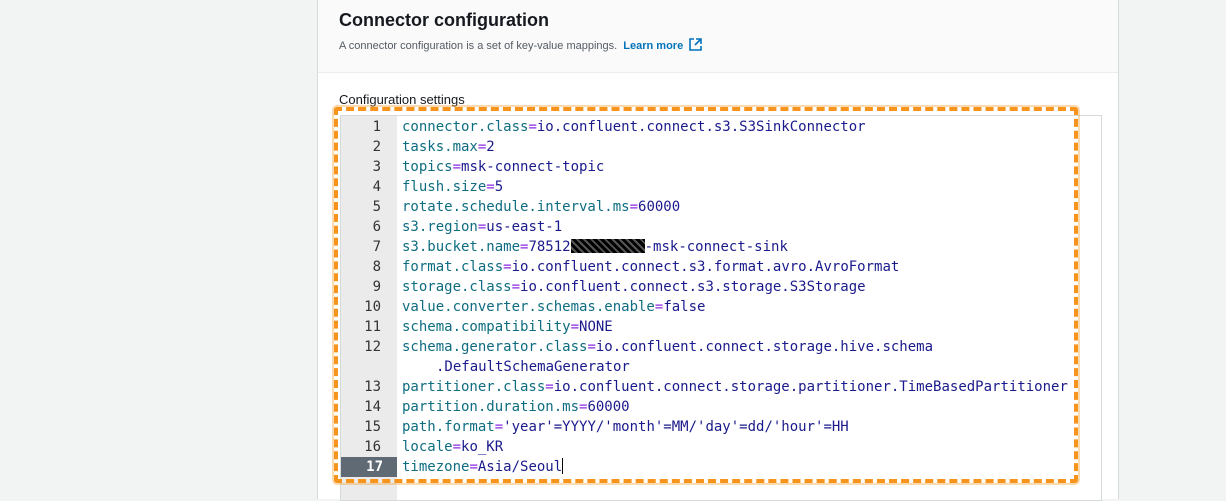  Describe the element at coordinates (696, 46) in the screenshot. I see `external-link-icon` at that location.